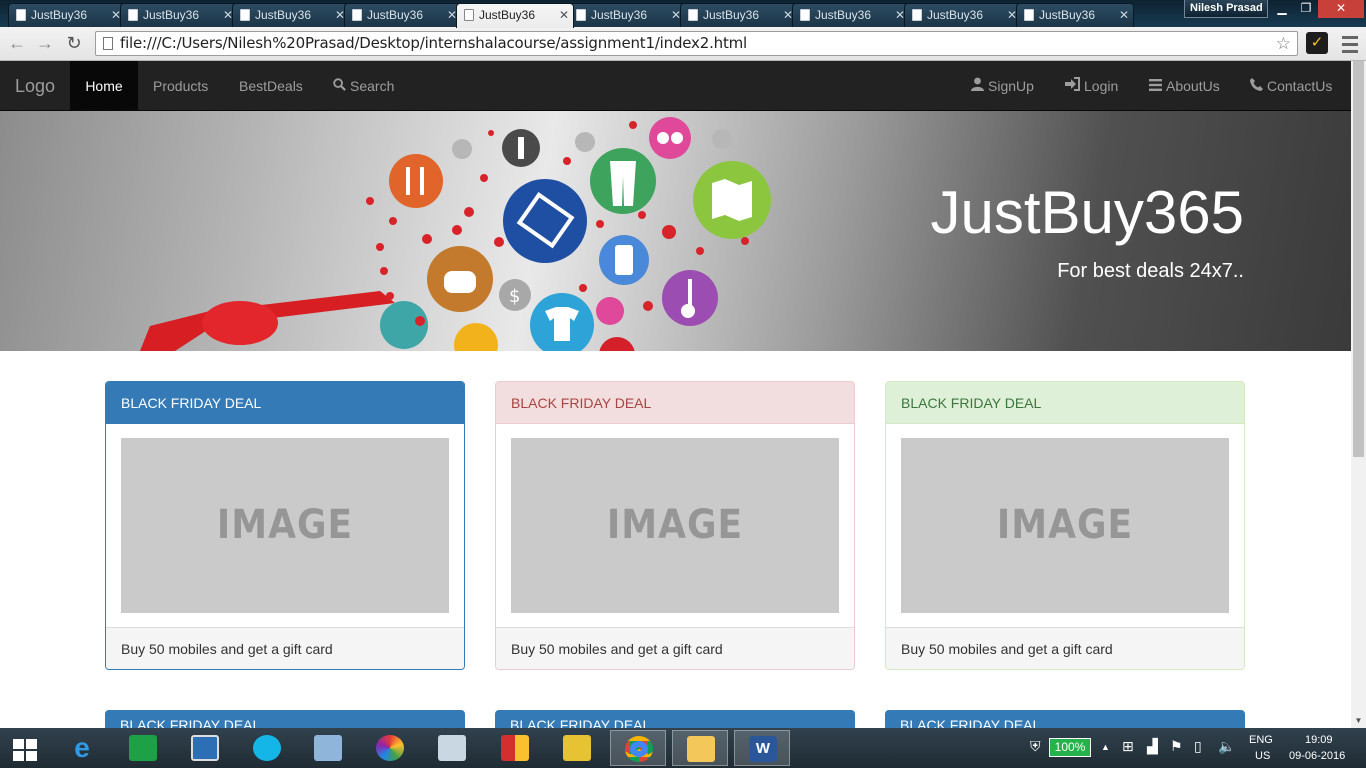  What do you see at coordinates (623, 181) in the screenshot?
I see `clothes-bubble` at bounding box center [623, 181].